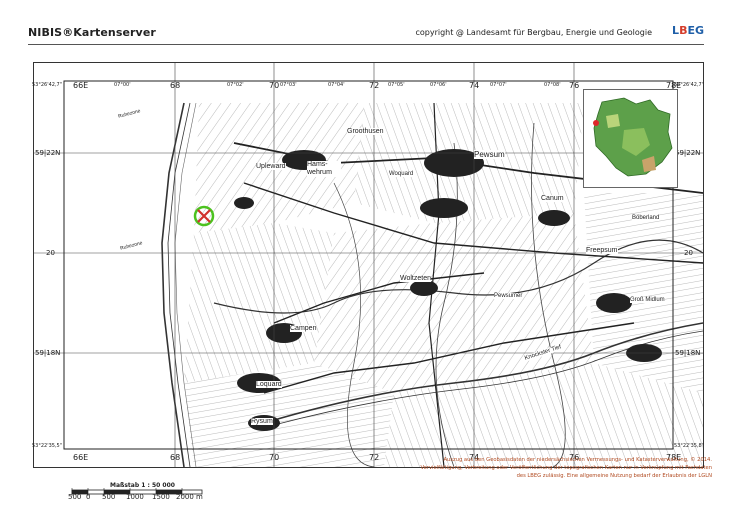 The height and width of the screenshot is (520, 736). I want to click on easting-label: 66E, so click(81, 85).